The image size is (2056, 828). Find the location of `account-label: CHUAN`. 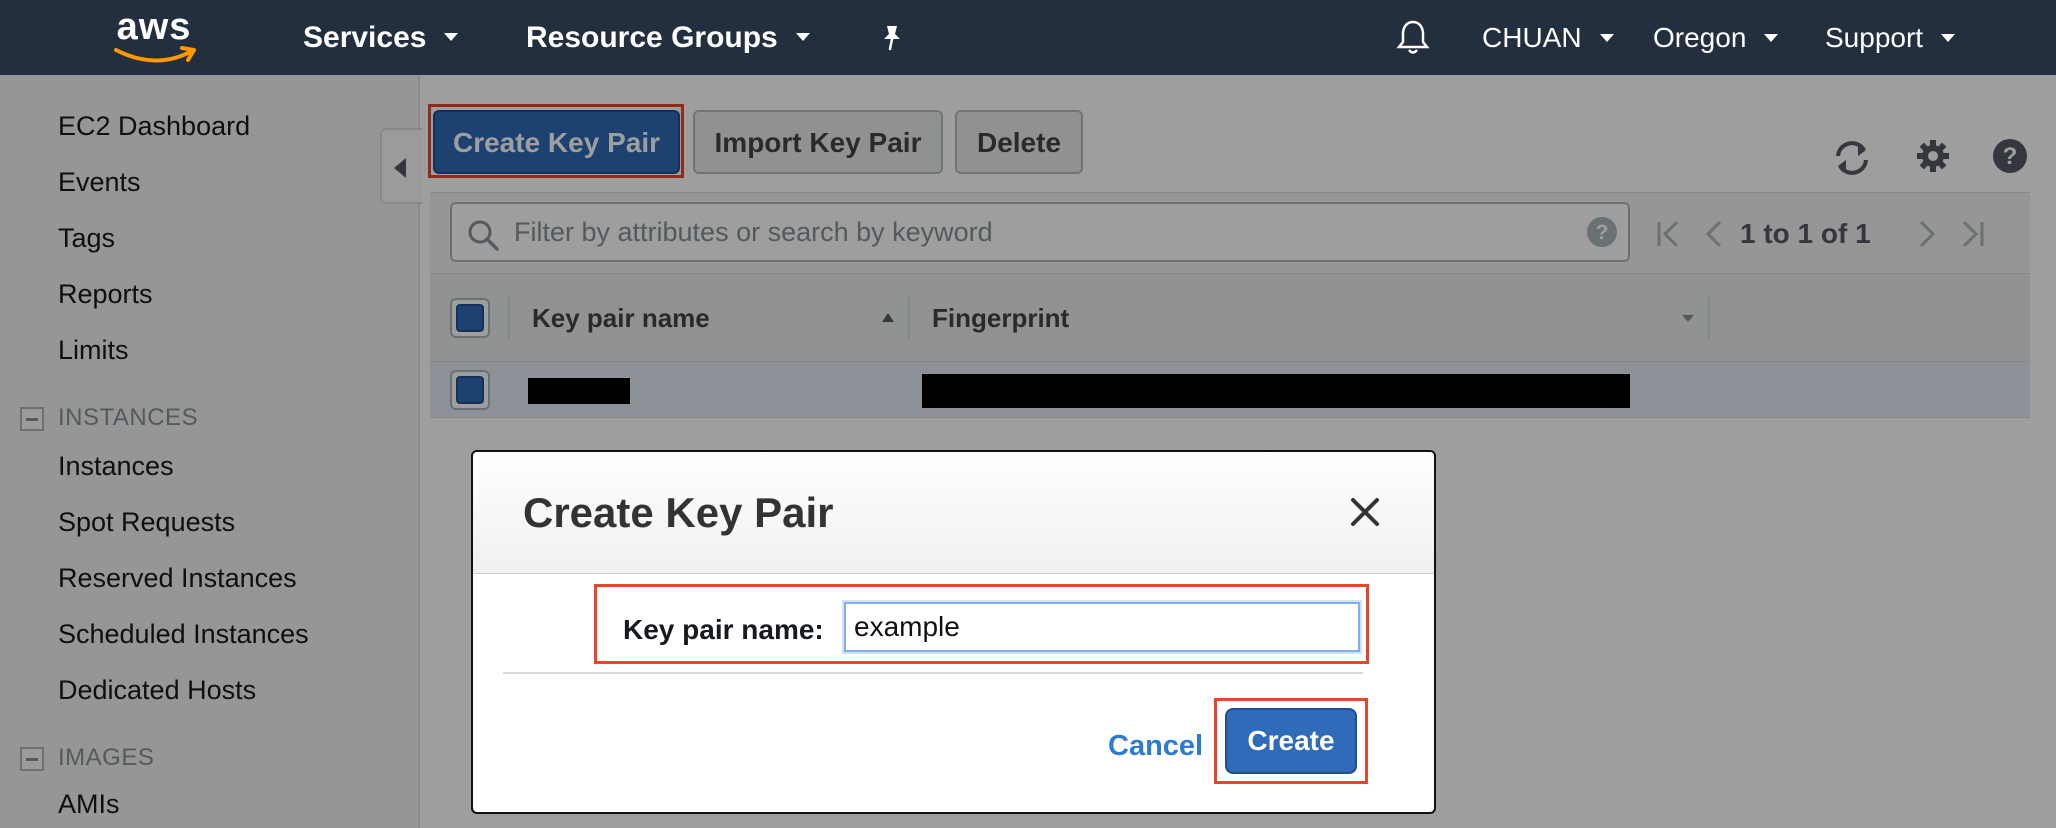

account-label: CHUAN is located at coordinates (1532, 37).